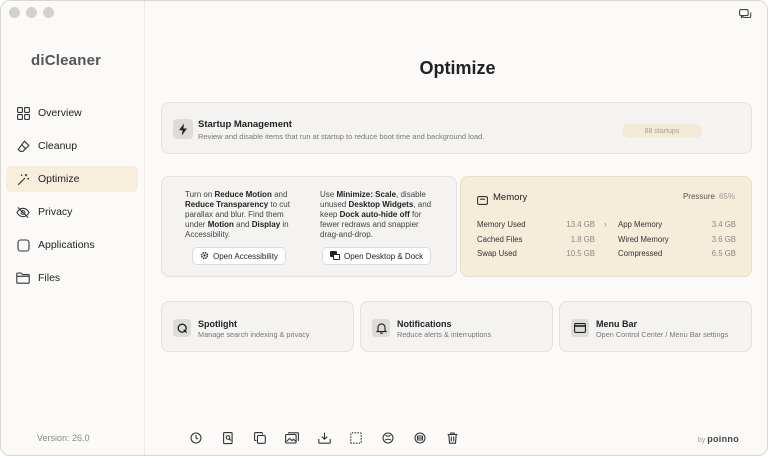  I want to click on download-tray-icon, so click(324, 438).